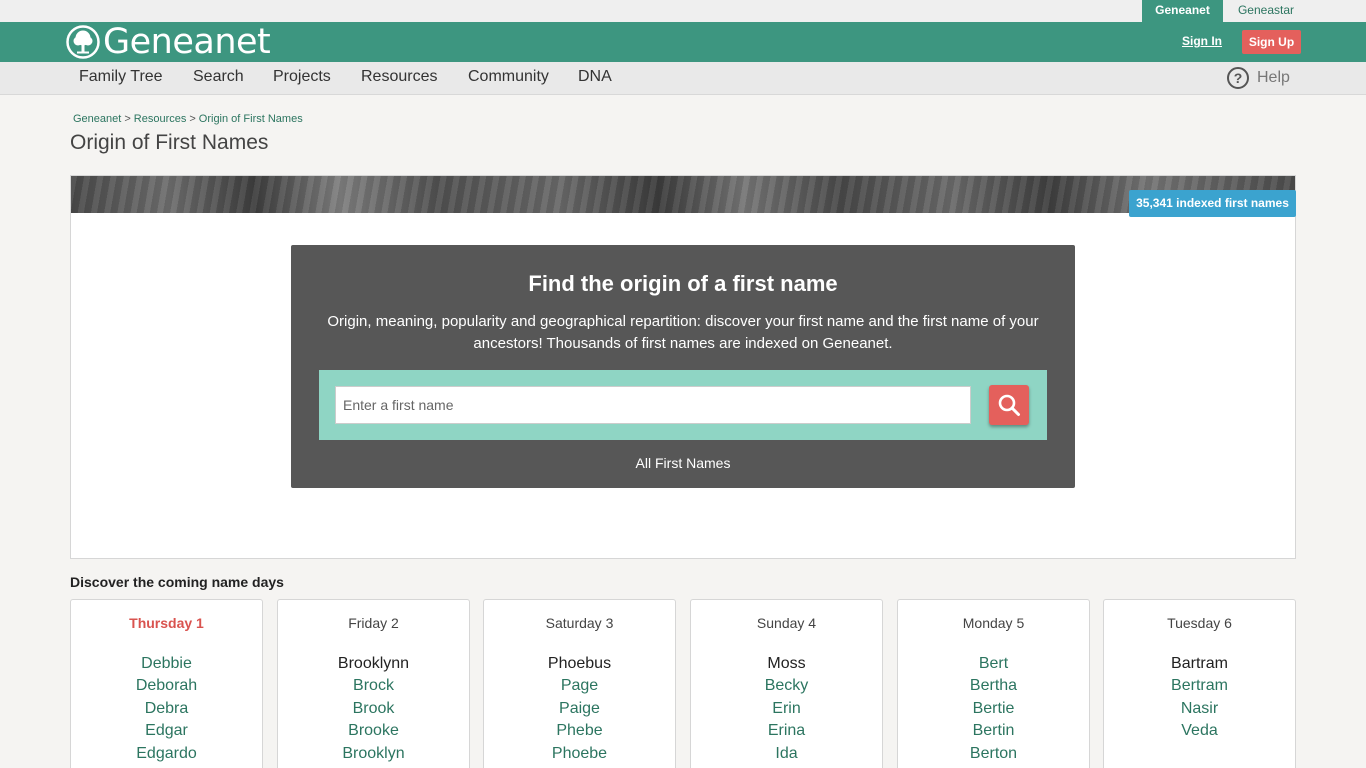 This screenshot has width=1366, height=768. Describe the element at coordinates (97, 119) in the screenshot. I see `breadcrumb-geneanet: Geneanet` at that location.